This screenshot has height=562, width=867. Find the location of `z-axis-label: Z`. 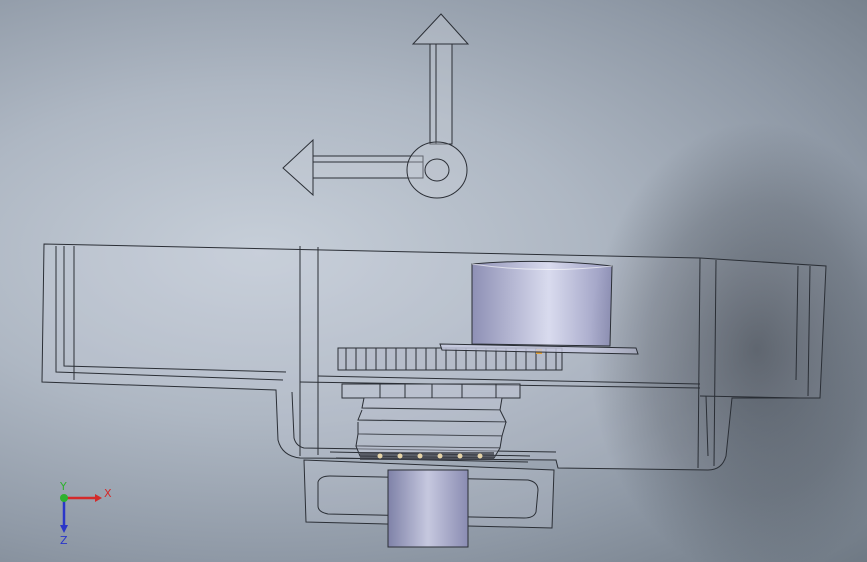

z-axis-label: Z is located at coordinates (64, 540).